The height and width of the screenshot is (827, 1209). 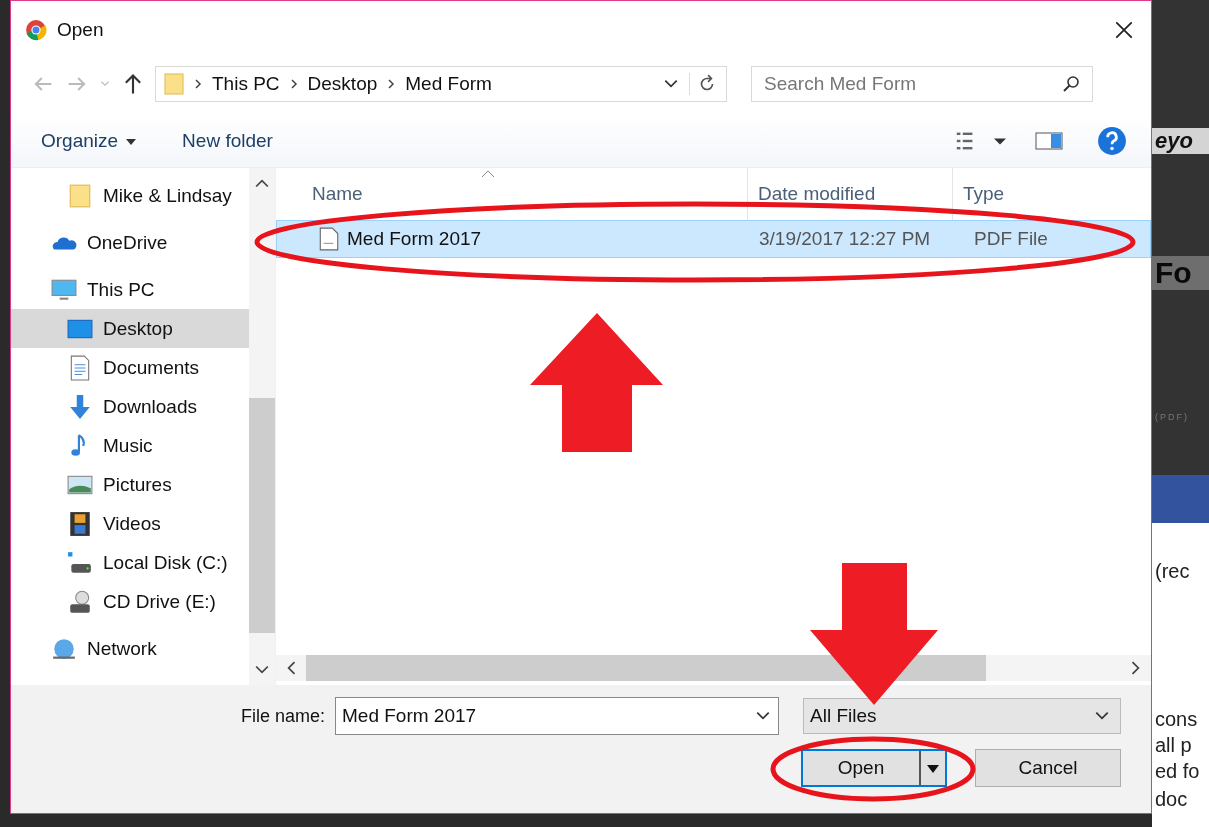 What do you see at coordinates (448, 84) in the screenshot?
I see `breadcrumb: Med Form` at bounding box center [448, 84].